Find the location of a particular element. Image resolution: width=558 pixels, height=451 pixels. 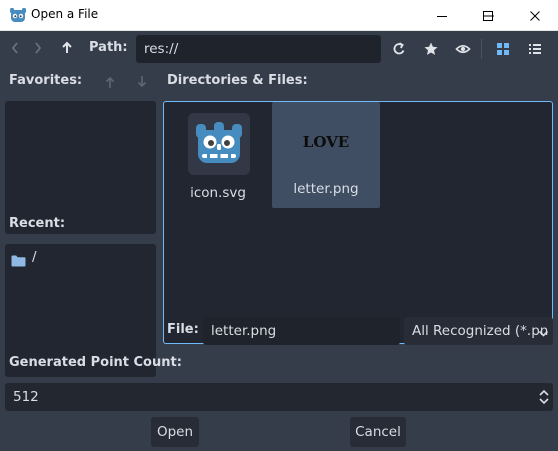

grid-view-button is located at coordinates (503, 49).